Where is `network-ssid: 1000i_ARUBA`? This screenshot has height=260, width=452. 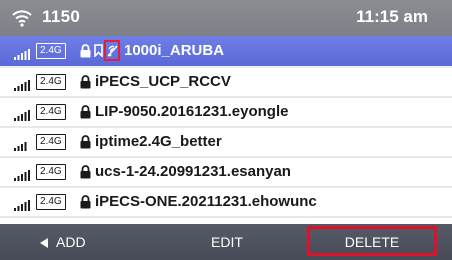 network-ssid: 1000i_ARUBA is located at coordinates (174, 50).